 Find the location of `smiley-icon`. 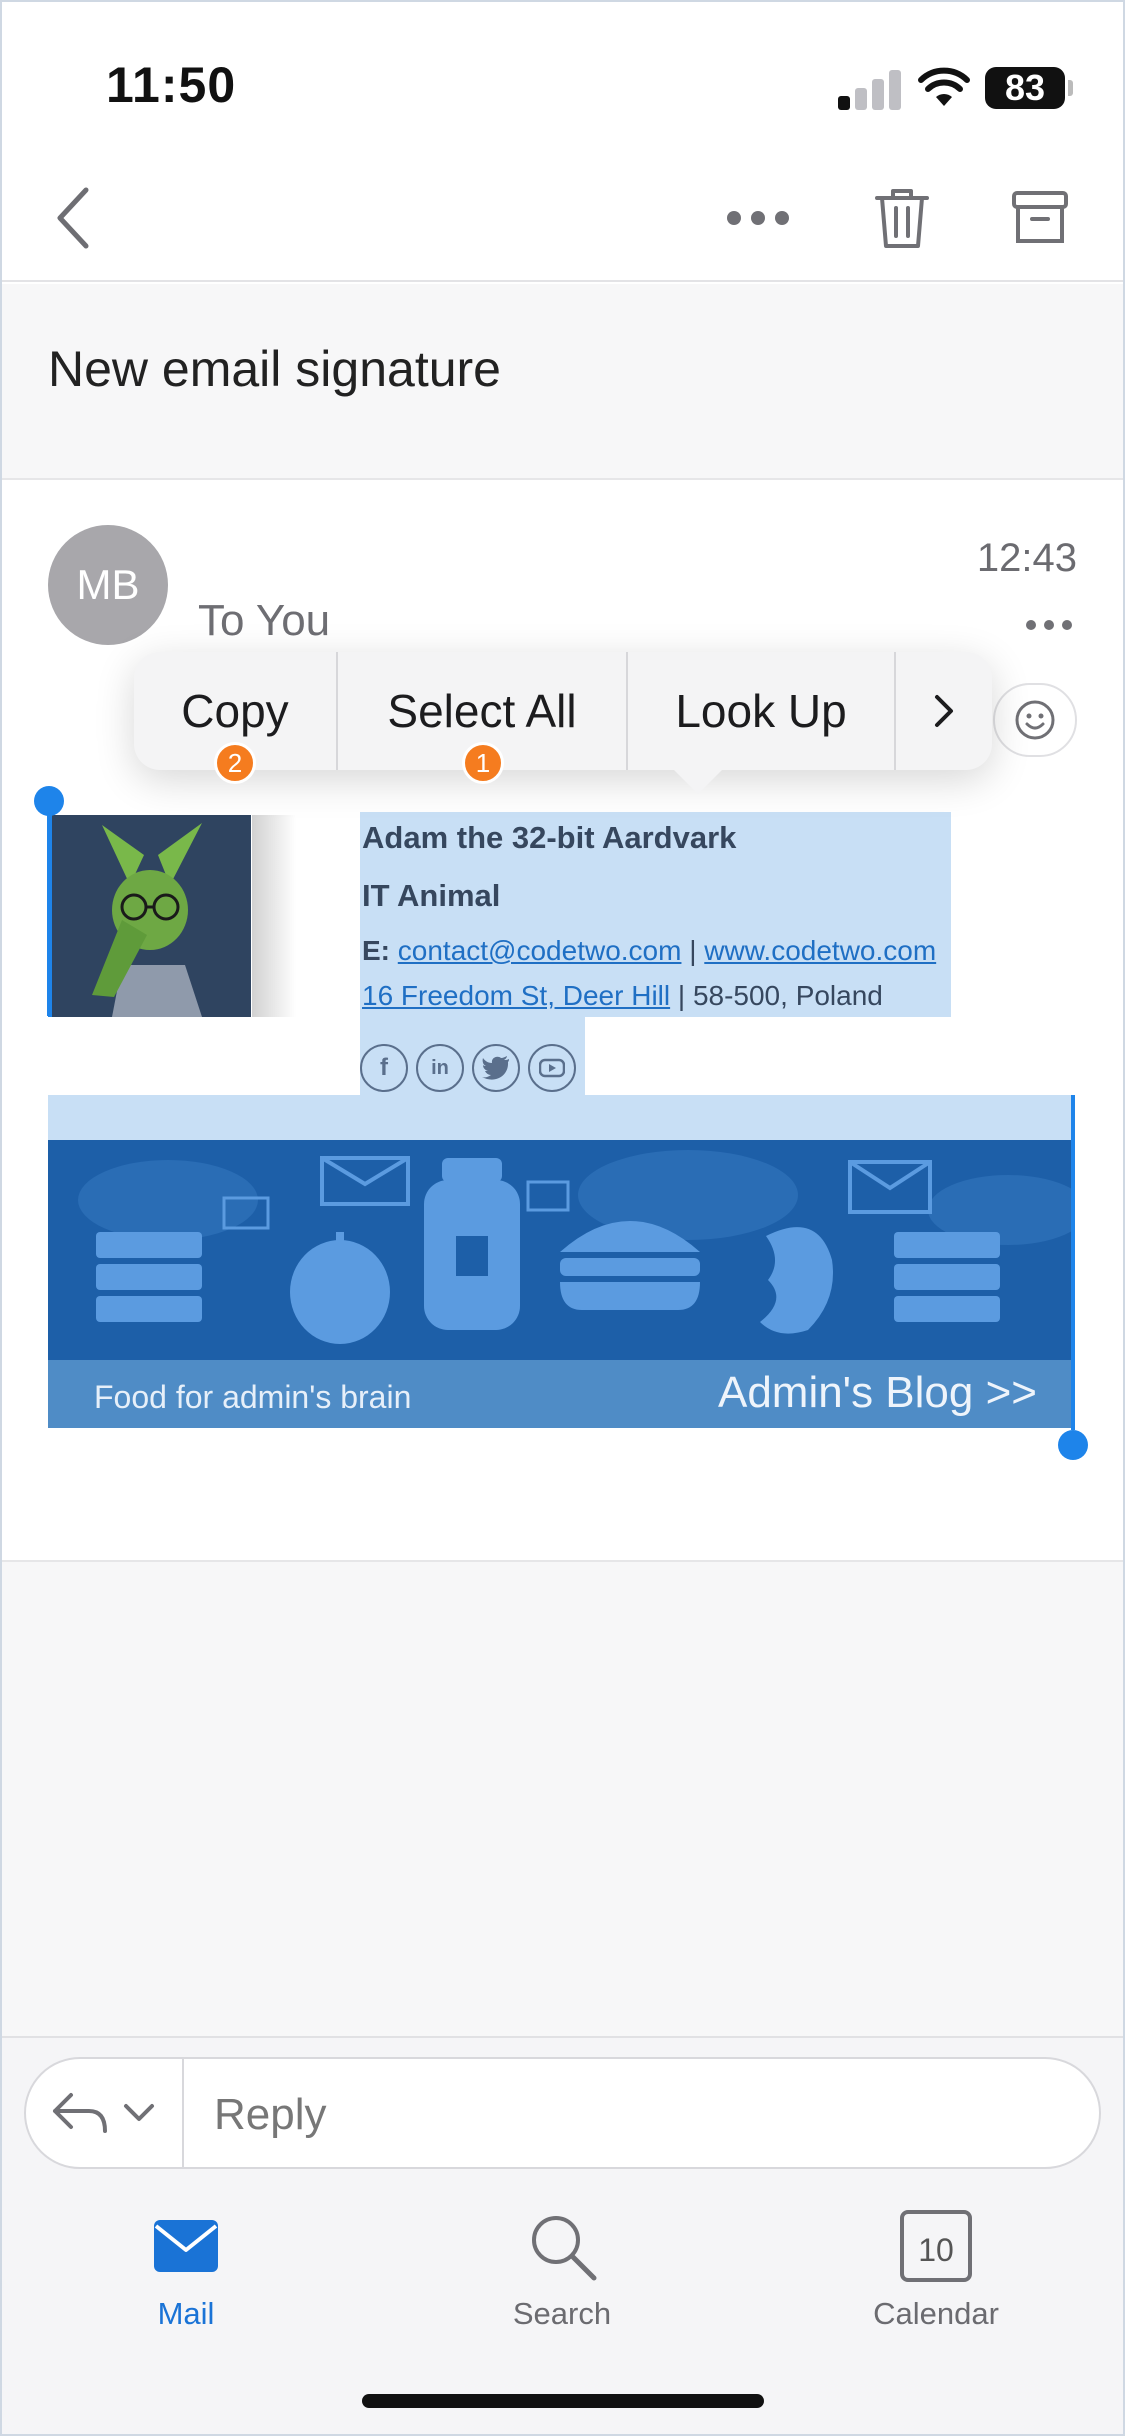

smiley-icon is located at coordinates (1035, 720).